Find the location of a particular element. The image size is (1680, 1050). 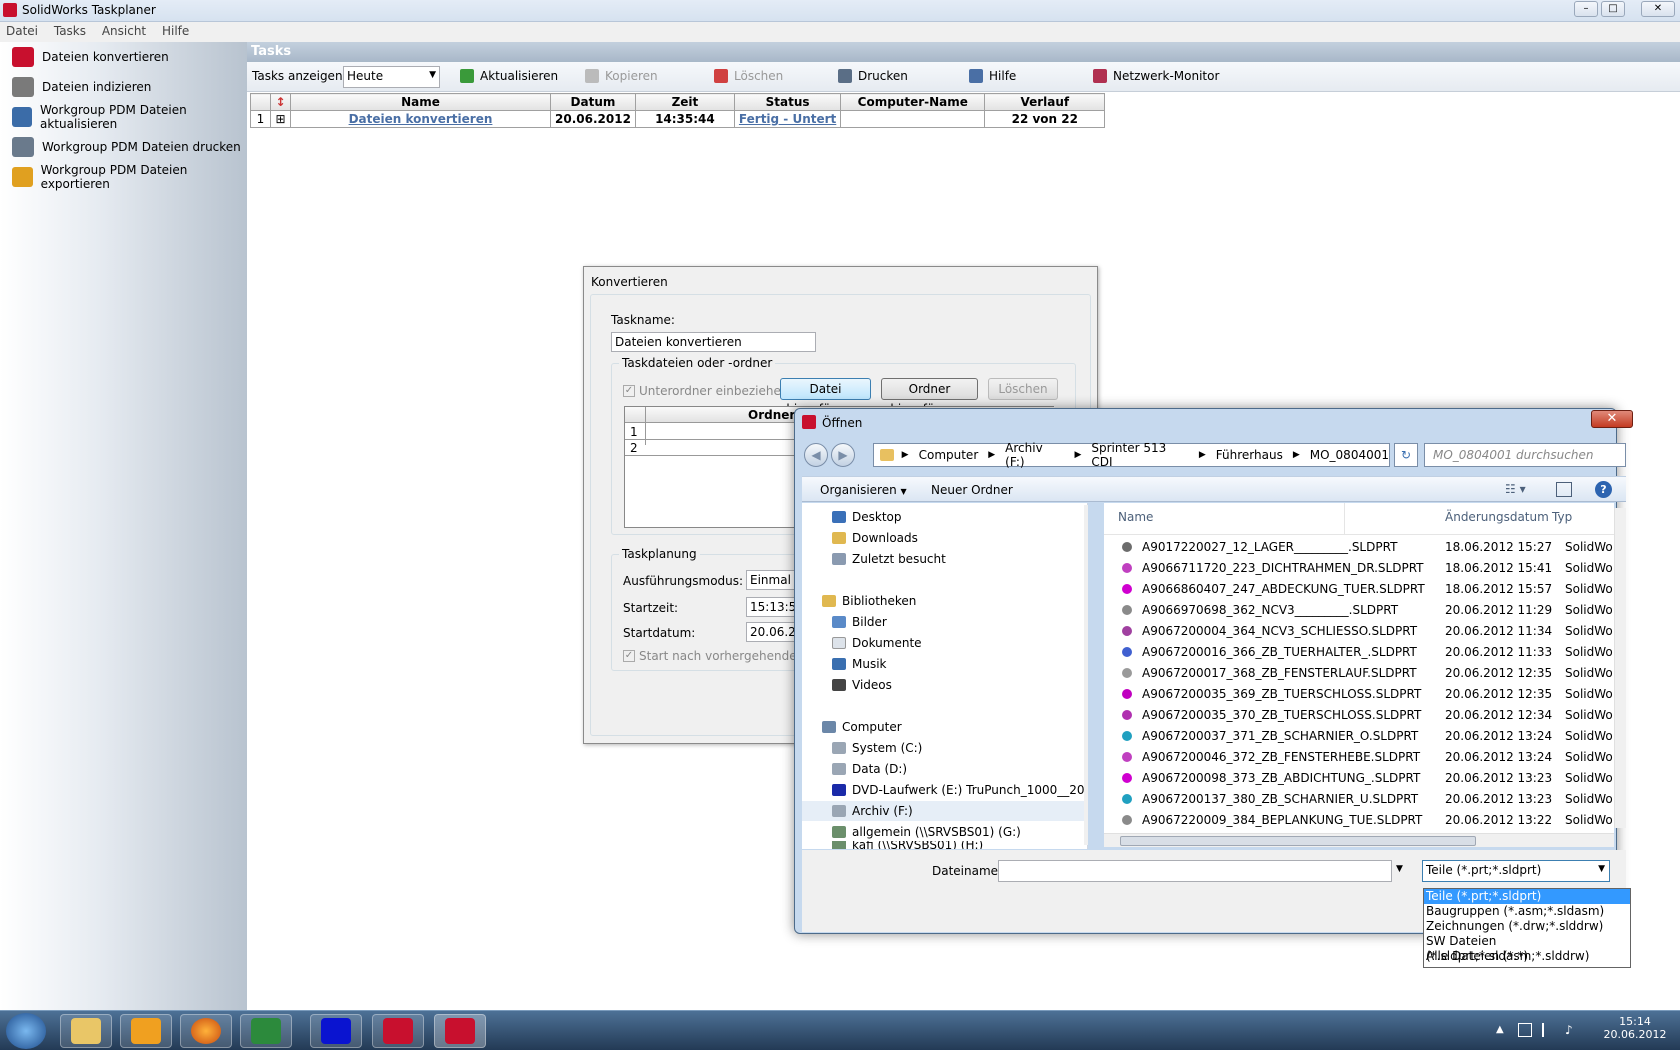

filetype-option: Baugruppen (*.asm;*.sldasm) is located at coordinates (1527, 911).